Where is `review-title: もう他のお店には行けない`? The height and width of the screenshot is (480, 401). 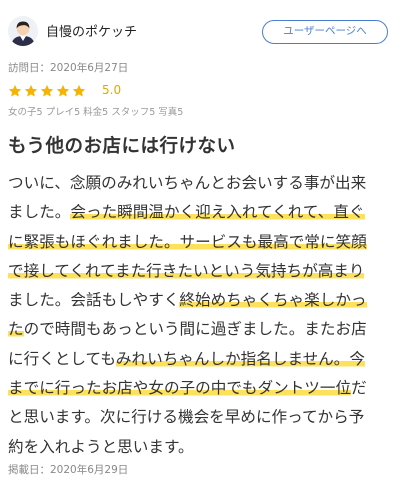
review-title: もう他のお店には行けない is located at coordinates (122, 146).